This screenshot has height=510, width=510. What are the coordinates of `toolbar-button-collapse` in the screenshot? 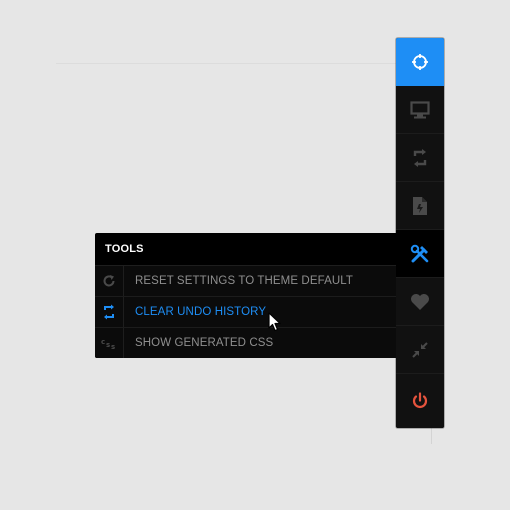 It's located at (420, 350).